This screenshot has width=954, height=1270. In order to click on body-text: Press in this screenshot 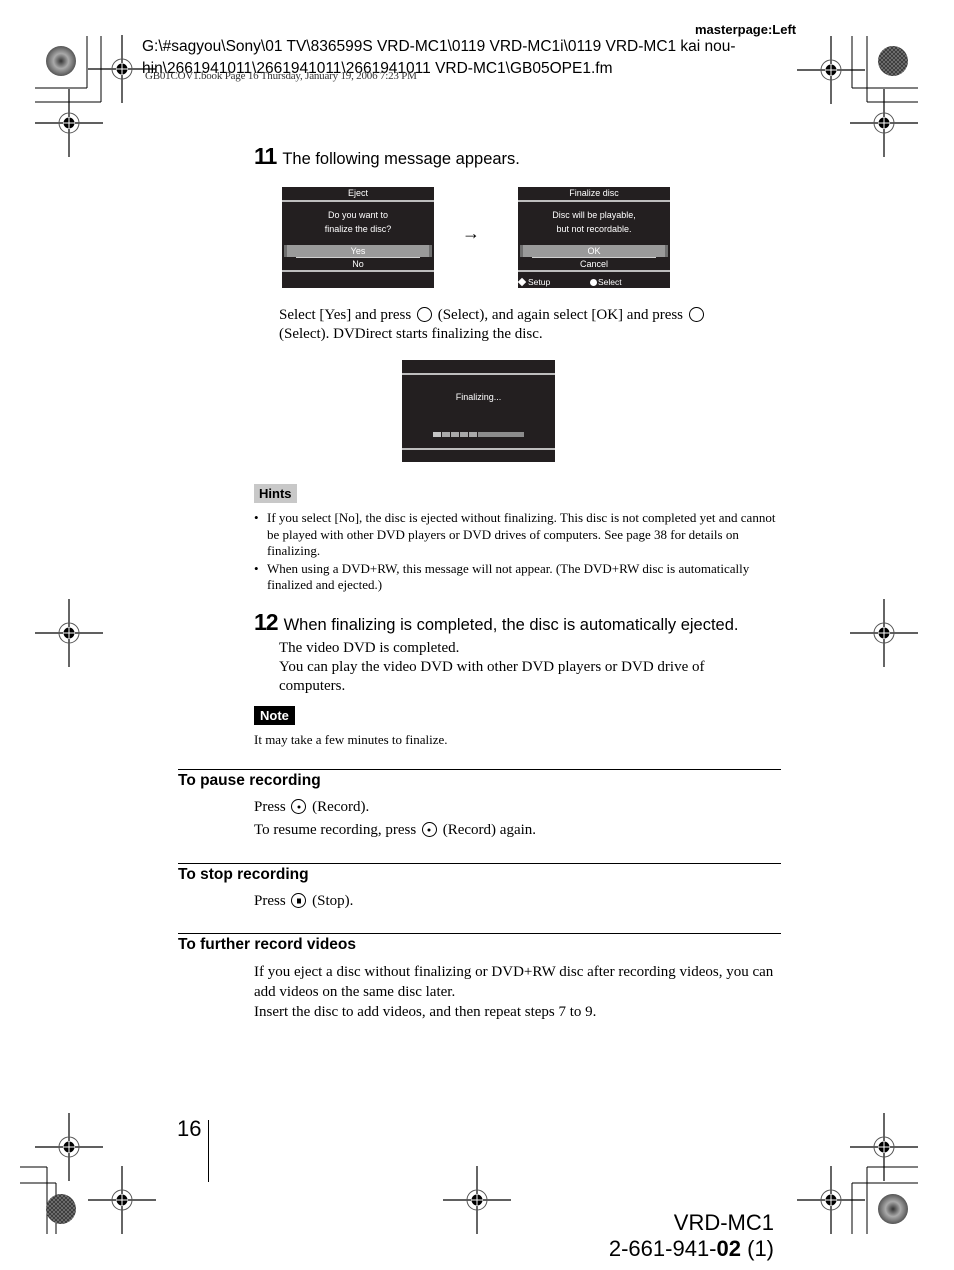, I will do `click(270, 807)`.